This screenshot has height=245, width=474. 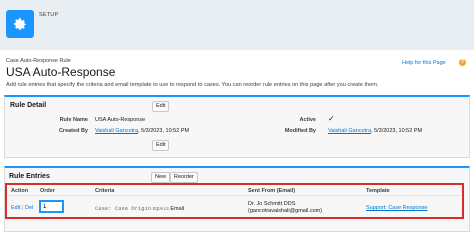 I want to click on modified-by-label: Modified By, so click(x=300, y=131).